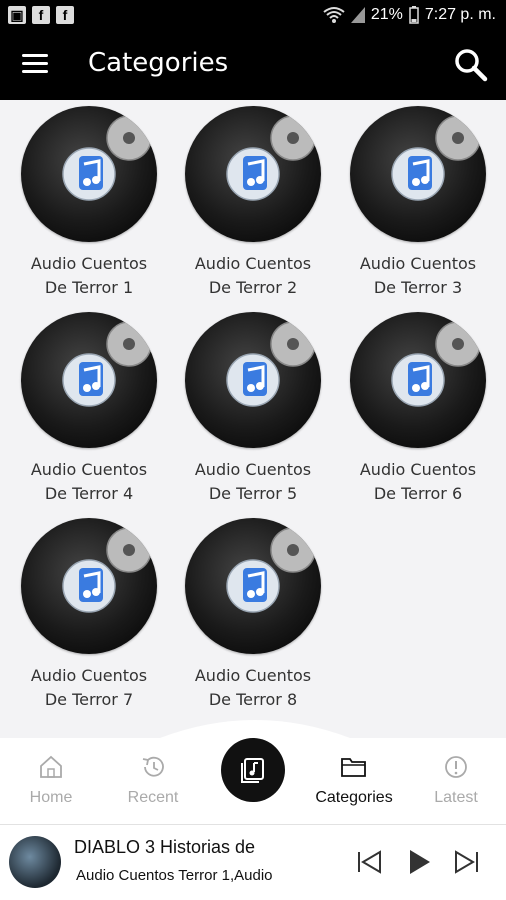 The width and height of the screenshot is (506, 900). Describe the element at coordinates (253, 275) in the screenshot. I see `category-label: Audio Cuentos De Terror 2` at that location.